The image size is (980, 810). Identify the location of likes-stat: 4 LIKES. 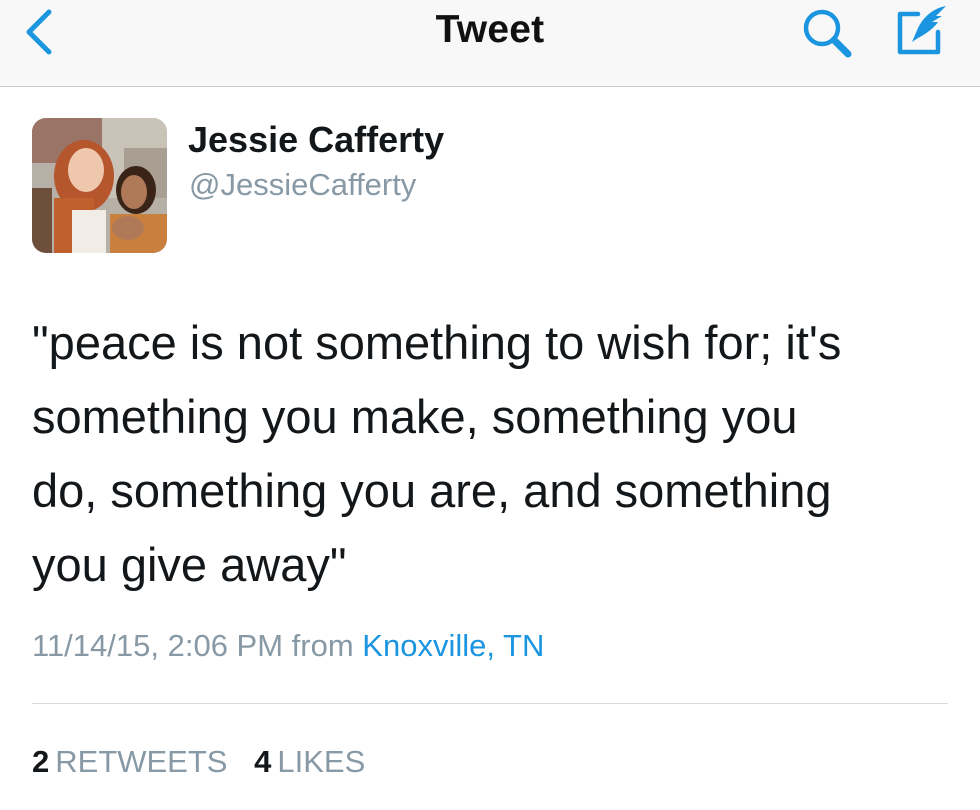
(309, 762).